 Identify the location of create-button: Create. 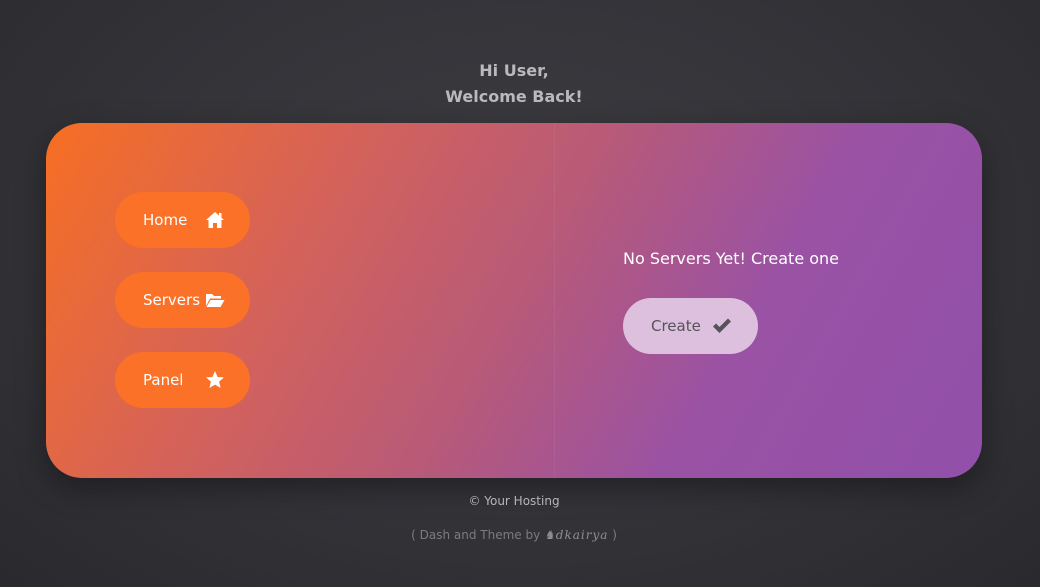
(690, 326).